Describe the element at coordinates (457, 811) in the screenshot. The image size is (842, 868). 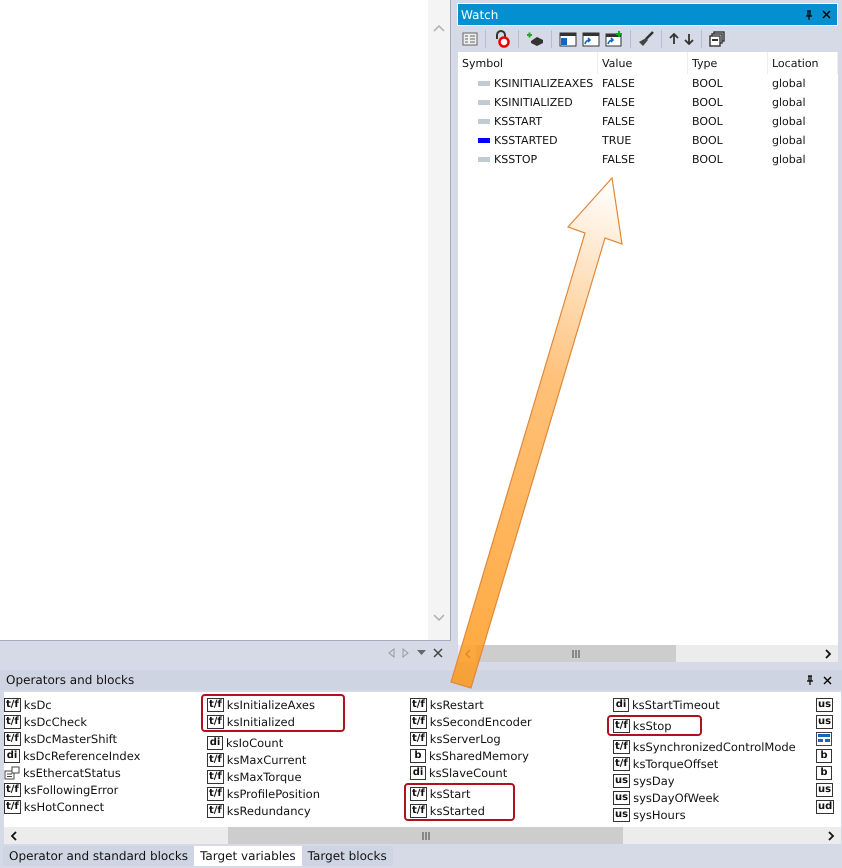
I see `list-item: ksStarted` at that location.